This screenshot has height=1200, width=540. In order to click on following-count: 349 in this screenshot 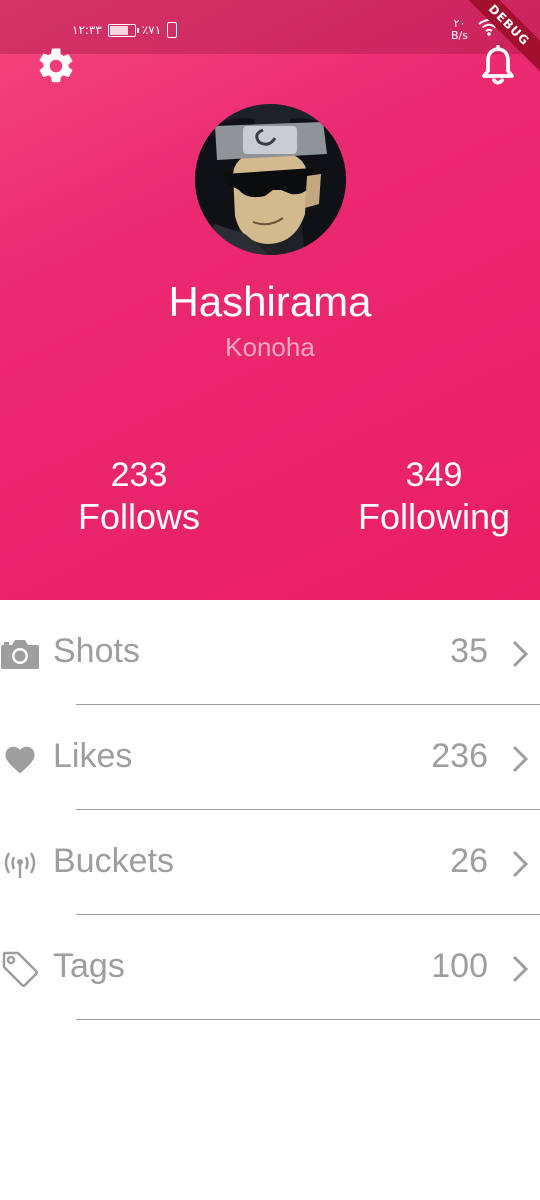, I will do `click(434, 475)`.